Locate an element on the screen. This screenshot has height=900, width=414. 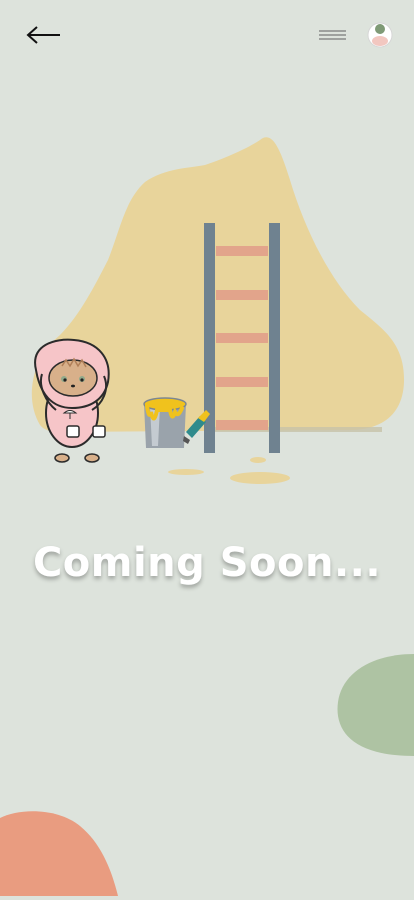
arrow-left-icon is located at coordinates (43, 35).